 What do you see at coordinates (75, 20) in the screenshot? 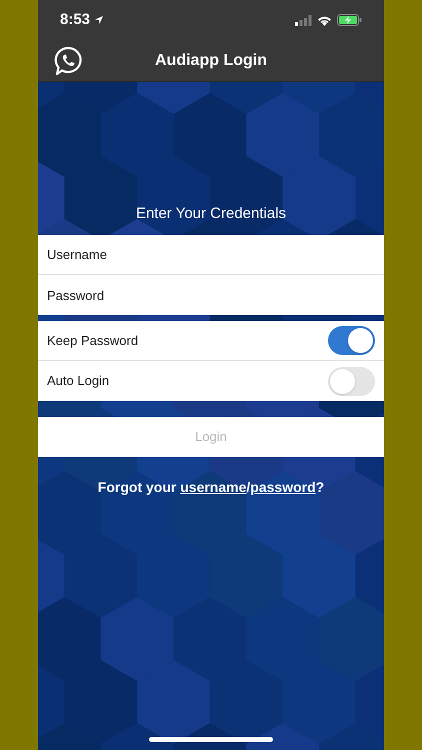
I see `clock-time: 8:53` at bounding box center [75, 20].